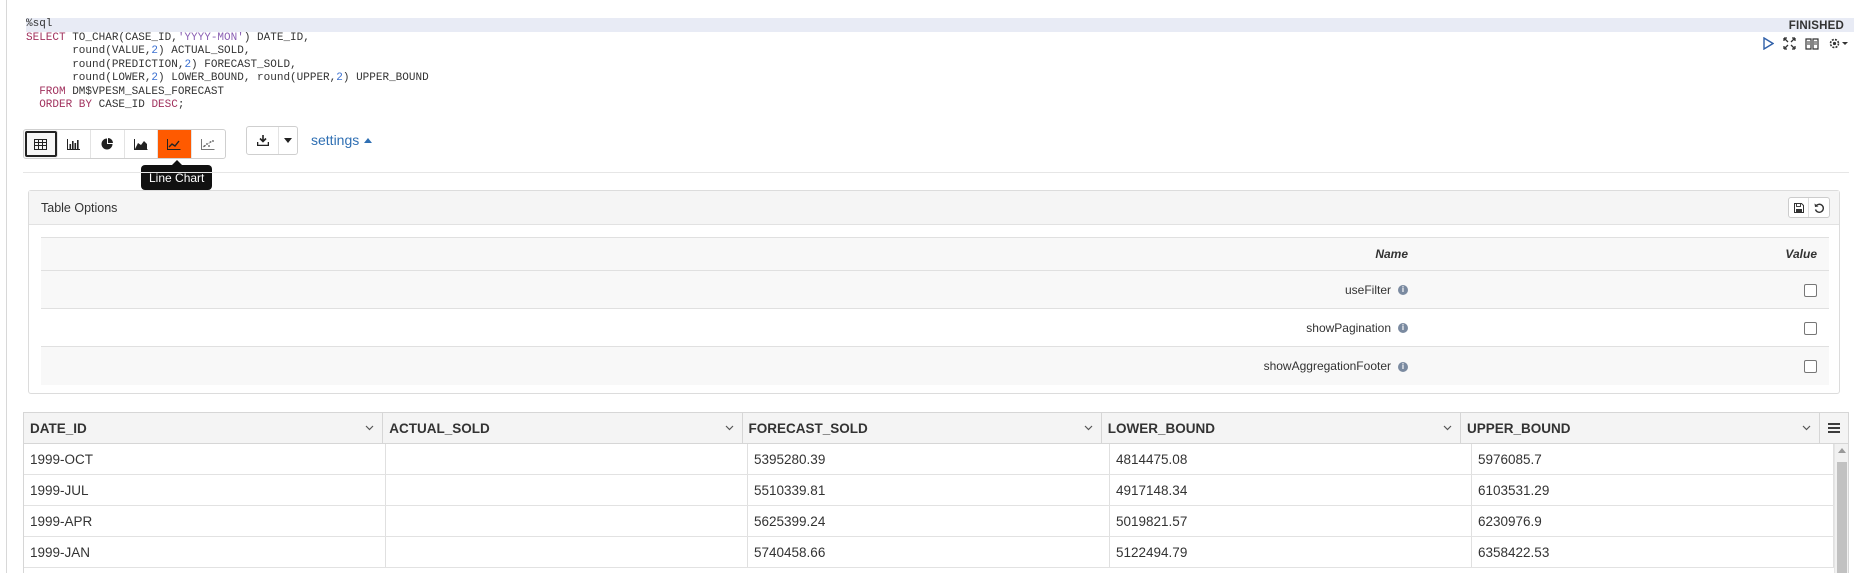 This screenshot has width=1864, height=573. Describe the element at coordinates (1653, 552) in the screenshot. I see `cell-upper-bound: 6358422.53` at that location.